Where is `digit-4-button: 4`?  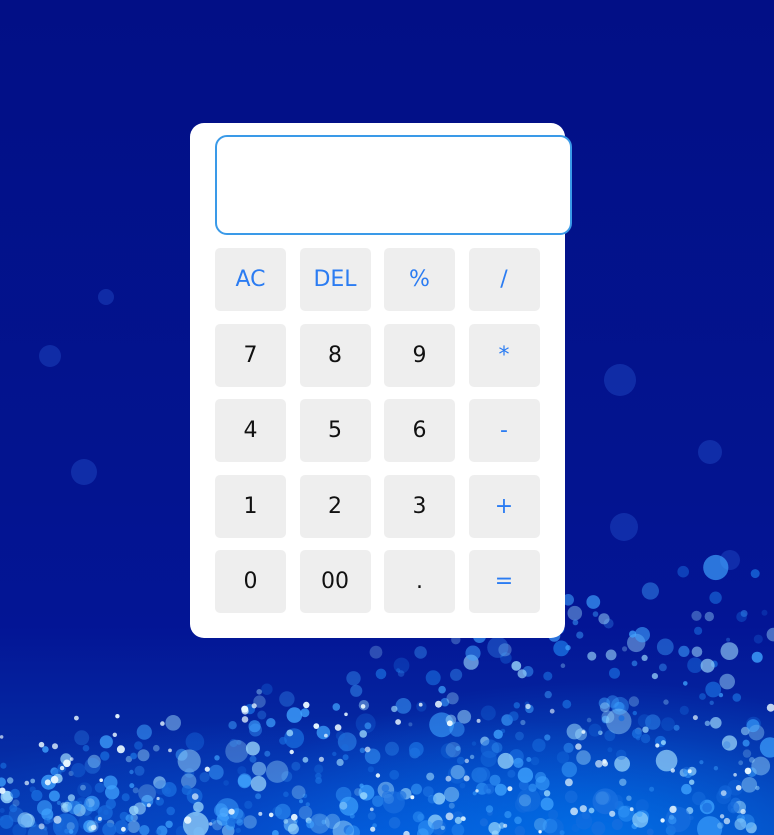 digit-4-button: 4 is located at coordinates (250, 430).